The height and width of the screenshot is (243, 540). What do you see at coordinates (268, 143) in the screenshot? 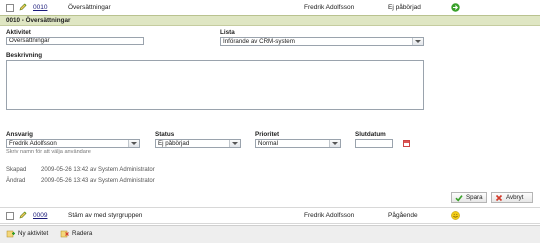
I see `prioritet-select-value: Normal` at bounding box center [268, 143].